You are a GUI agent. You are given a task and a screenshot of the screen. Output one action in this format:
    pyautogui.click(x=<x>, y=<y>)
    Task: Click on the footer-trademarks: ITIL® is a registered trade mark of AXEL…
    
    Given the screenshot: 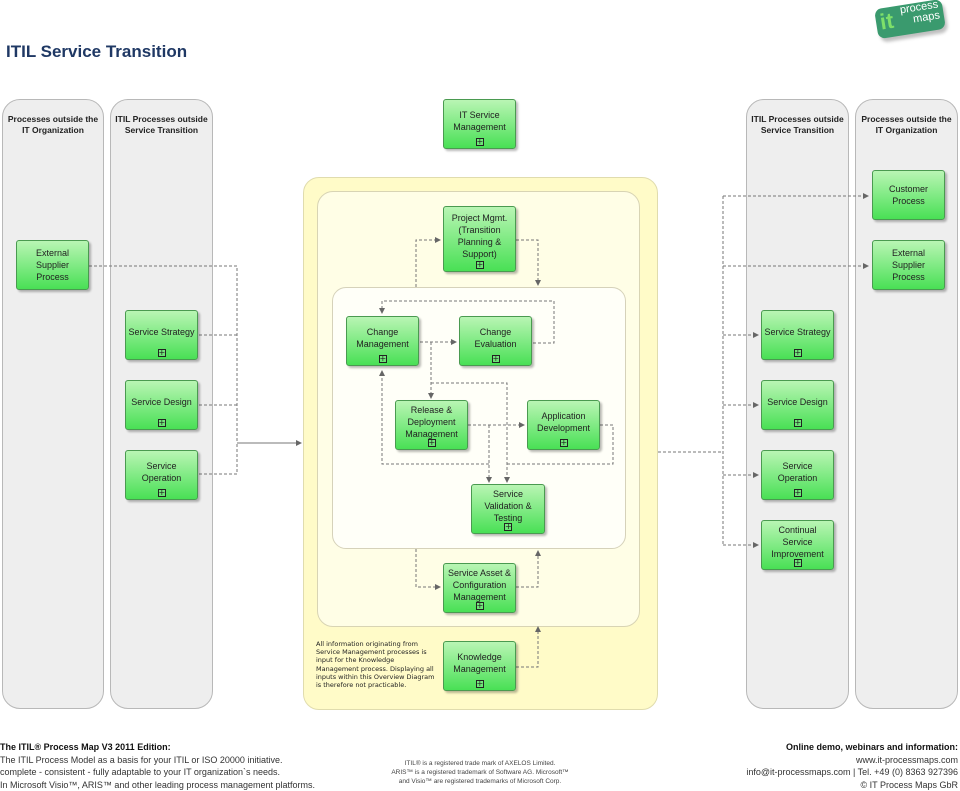 What is the action you would take?
    pyautogui.click(x=480, y=772)
    